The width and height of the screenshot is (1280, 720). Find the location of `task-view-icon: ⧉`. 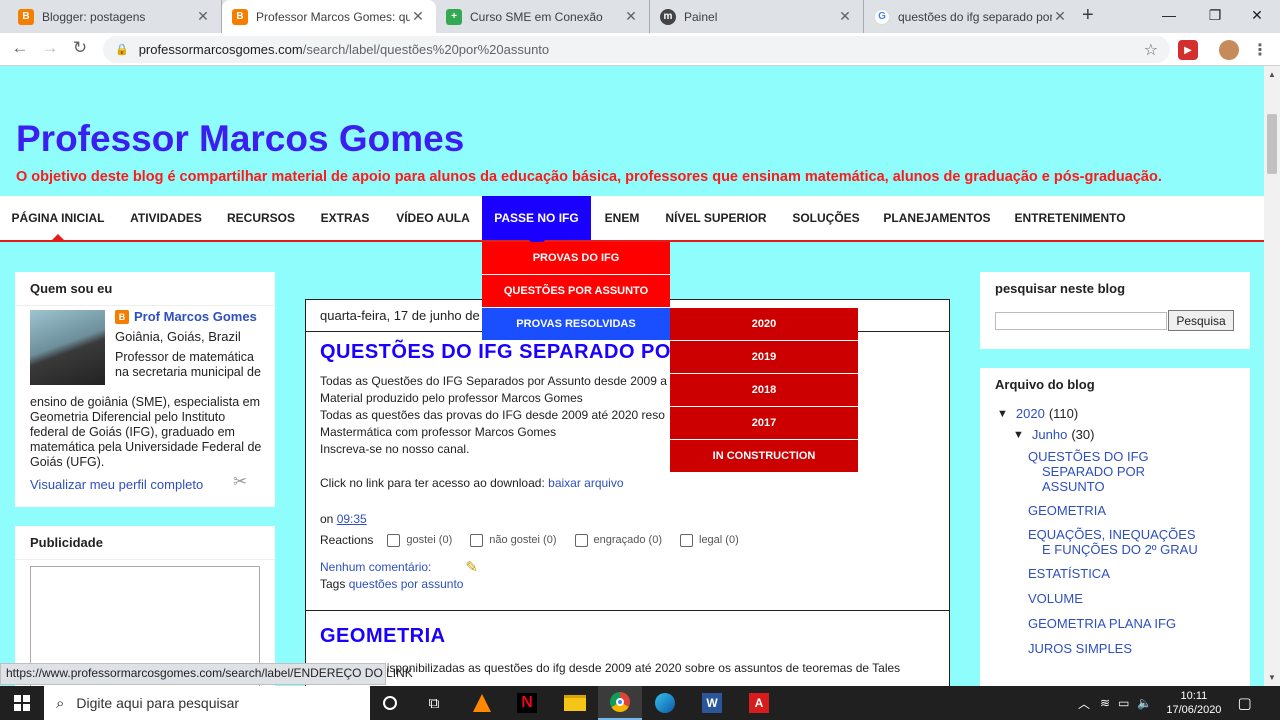

task-view-icon: ⧉ is located at coordinates (434, 703).